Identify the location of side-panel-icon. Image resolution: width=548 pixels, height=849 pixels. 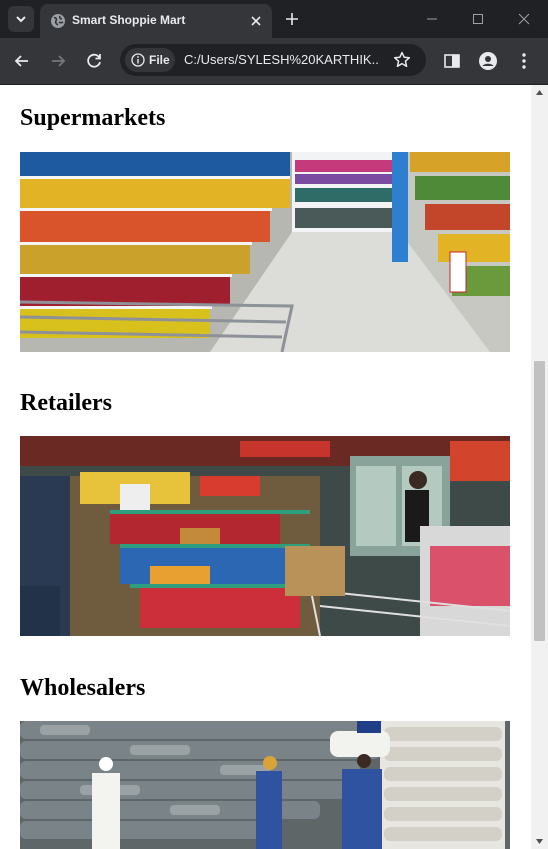
(452, 61).